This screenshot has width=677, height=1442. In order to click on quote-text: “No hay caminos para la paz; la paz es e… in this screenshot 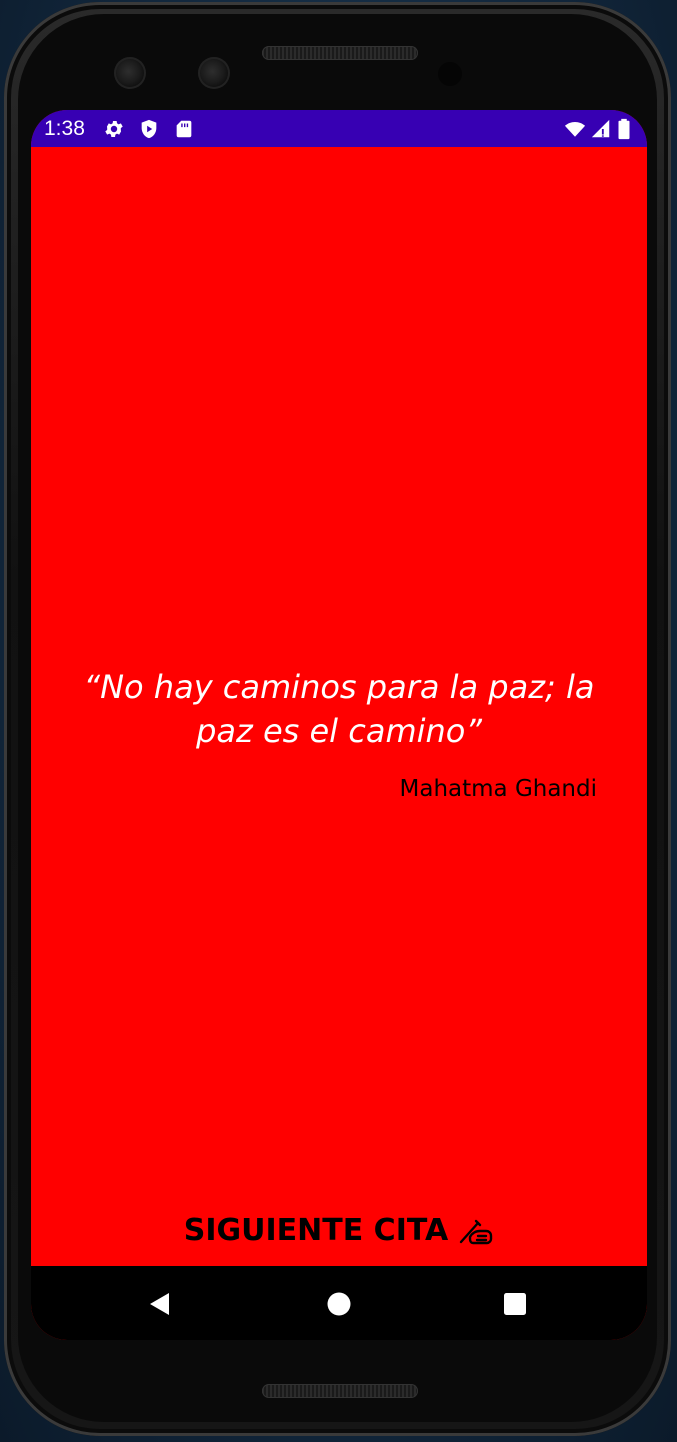, I will do `click(339, 709)`.